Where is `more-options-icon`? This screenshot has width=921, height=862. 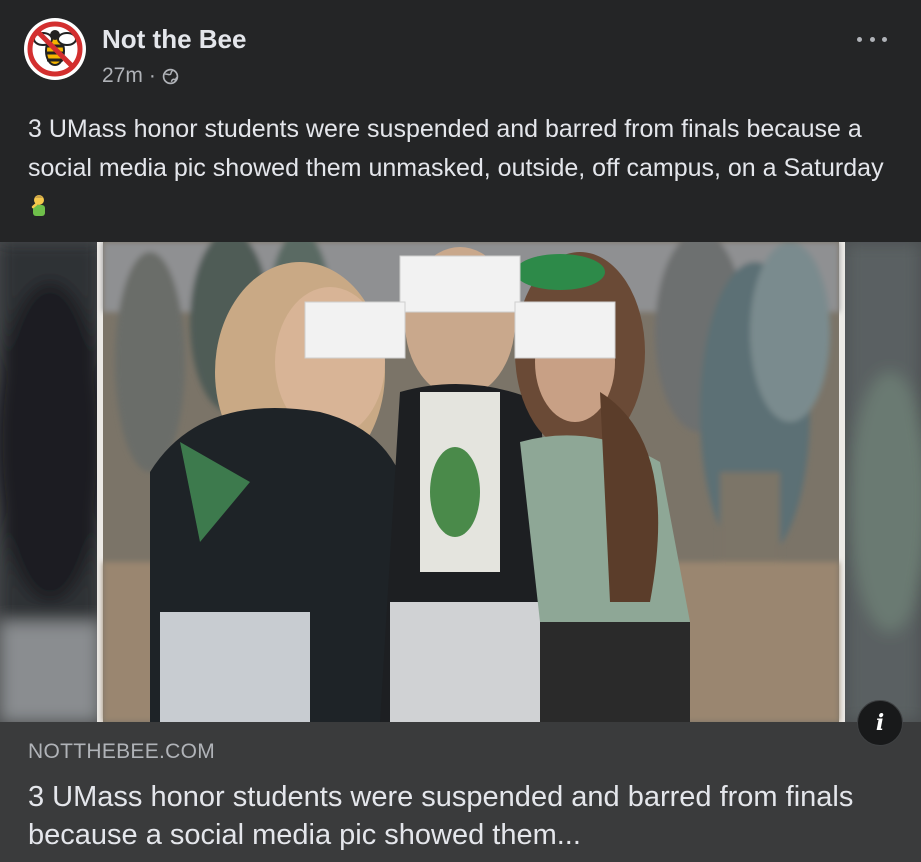
more-options-icon is located at coordinates (872, 39).